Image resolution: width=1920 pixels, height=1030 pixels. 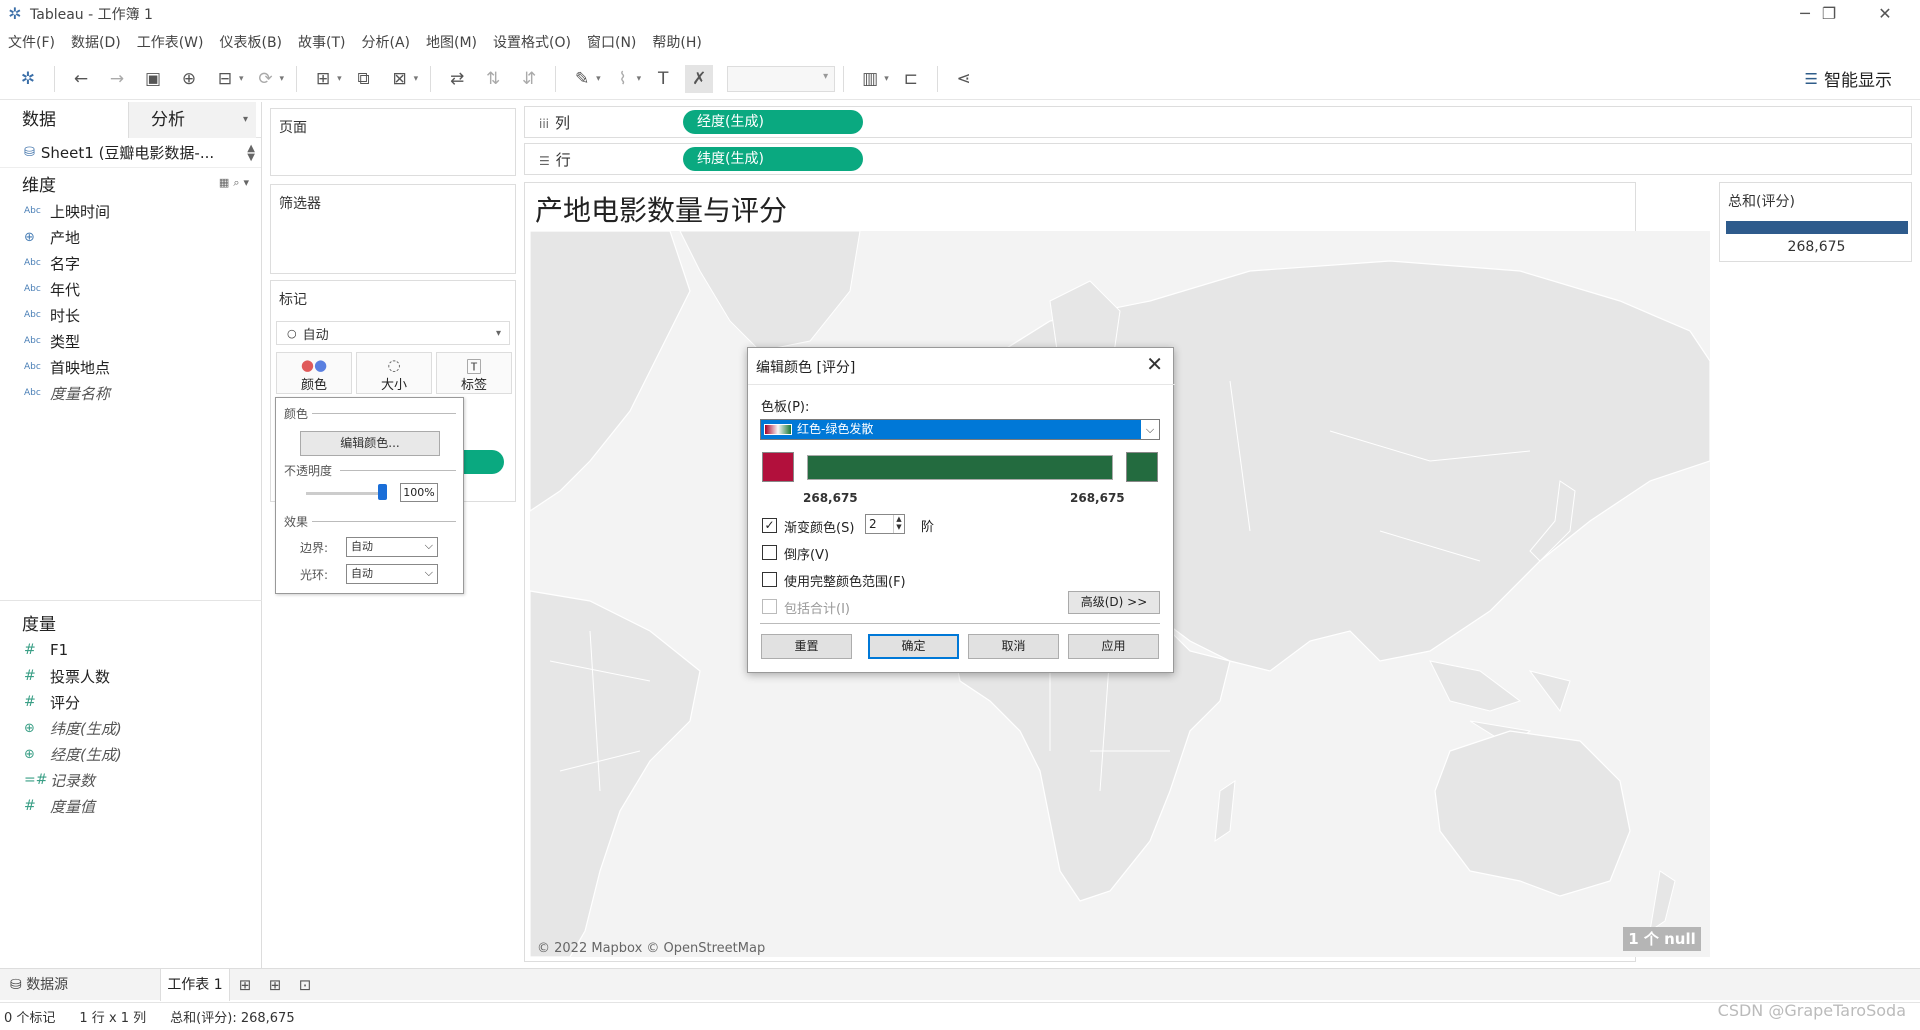 I want to click on marks-pill, so click(x=483, y=462).